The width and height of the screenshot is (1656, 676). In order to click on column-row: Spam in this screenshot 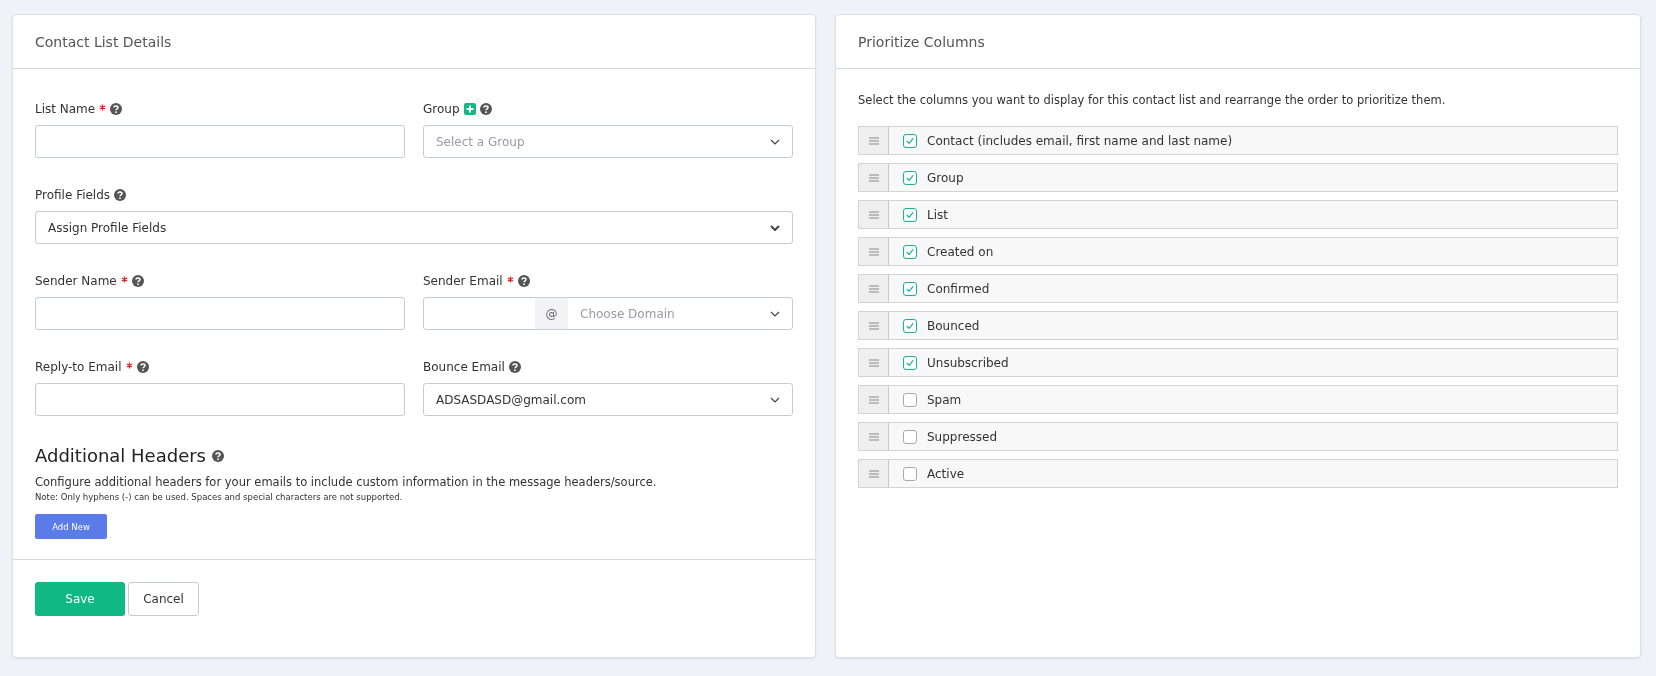, I will do `click(1238, 399)`.